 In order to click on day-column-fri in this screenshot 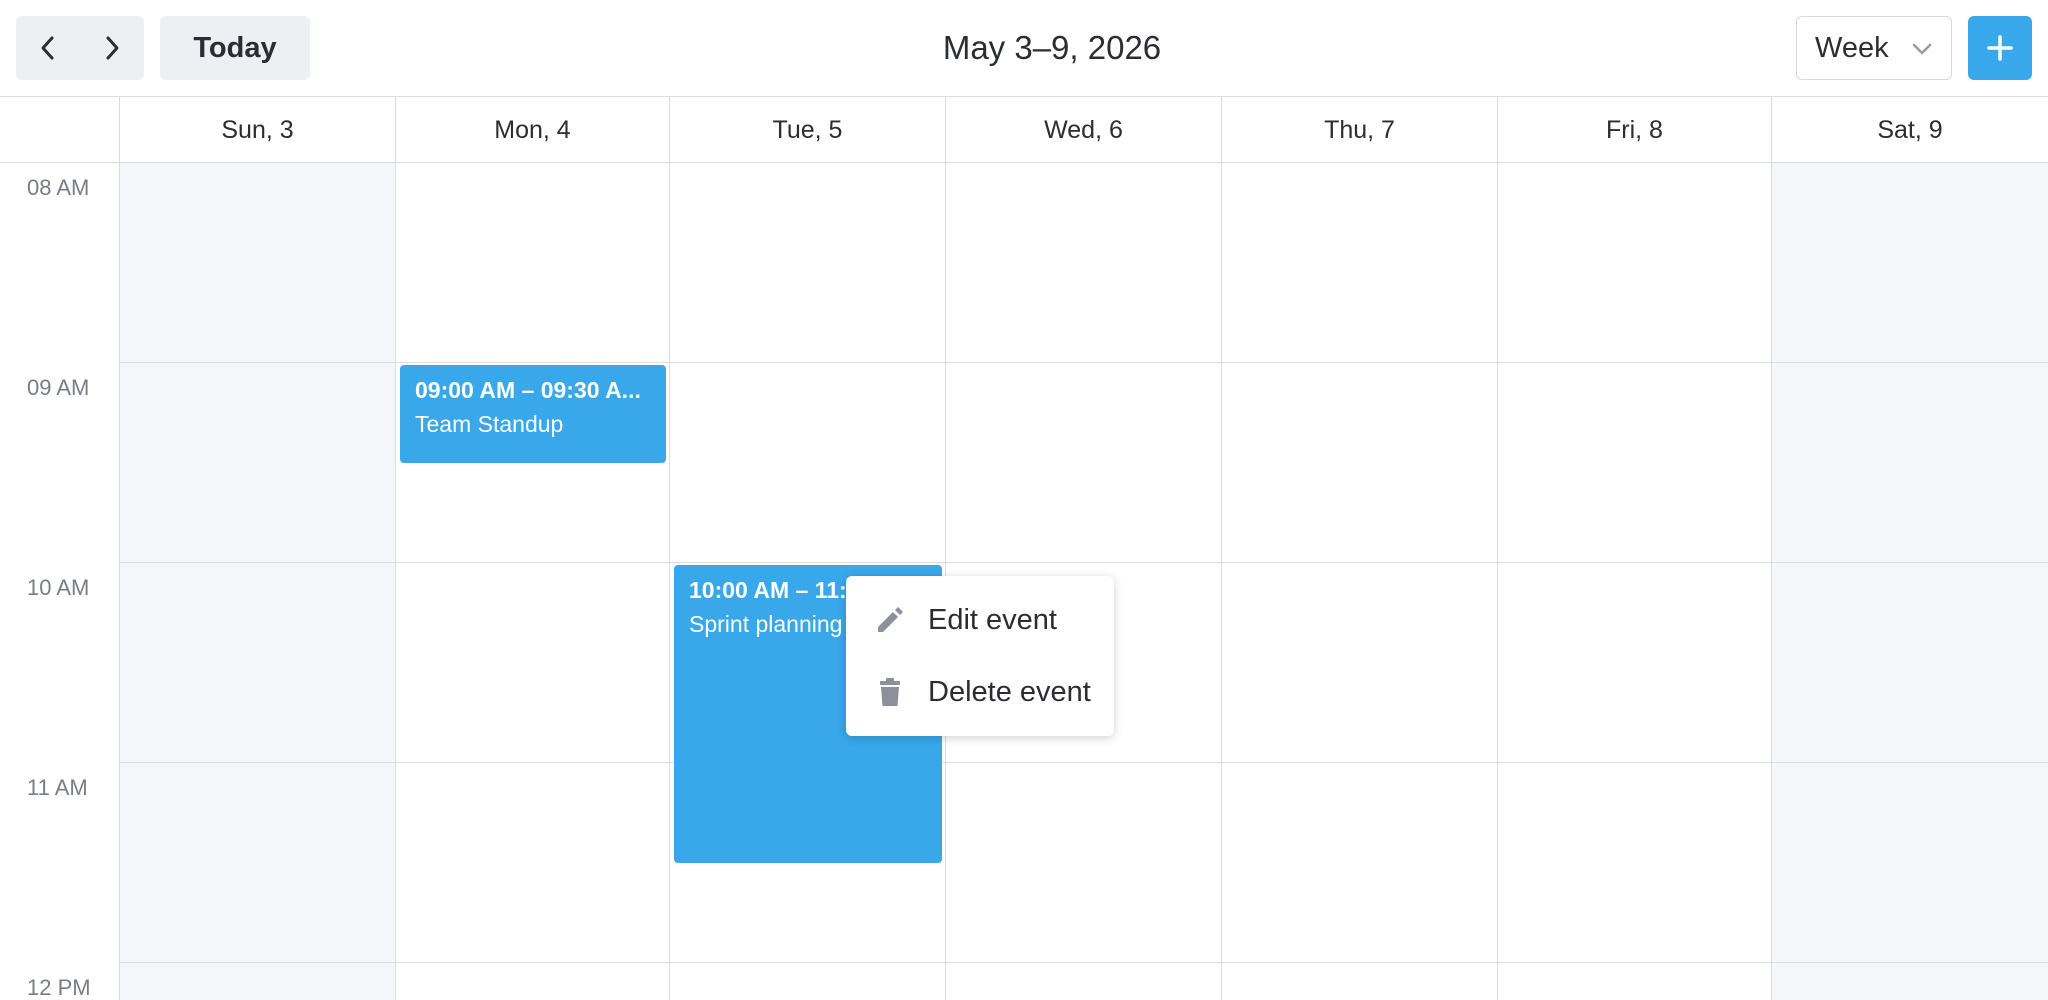, I will do `click(1634, 581)`.